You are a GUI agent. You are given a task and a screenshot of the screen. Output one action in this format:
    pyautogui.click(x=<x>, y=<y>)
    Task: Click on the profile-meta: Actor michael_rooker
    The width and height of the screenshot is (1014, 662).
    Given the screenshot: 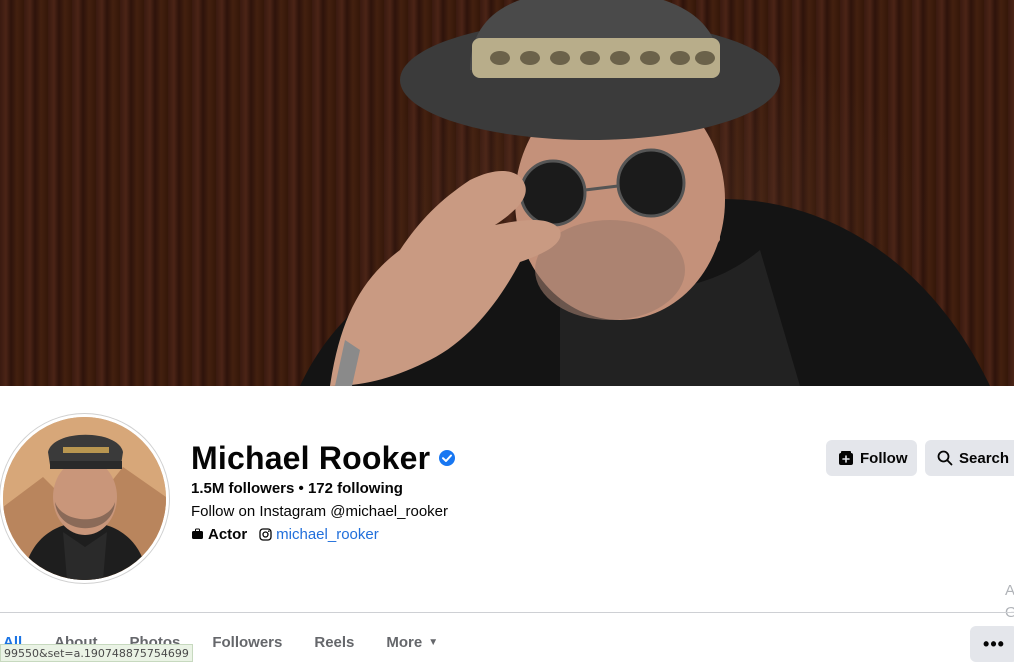 What is the action you would take?
    pyautogui.click(x=285, y=534)
    